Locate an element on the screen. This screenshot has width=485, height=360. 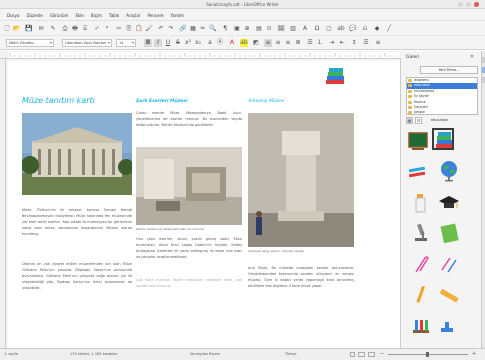
align-left-icon: ≡ is located at coordinates (268, 43).